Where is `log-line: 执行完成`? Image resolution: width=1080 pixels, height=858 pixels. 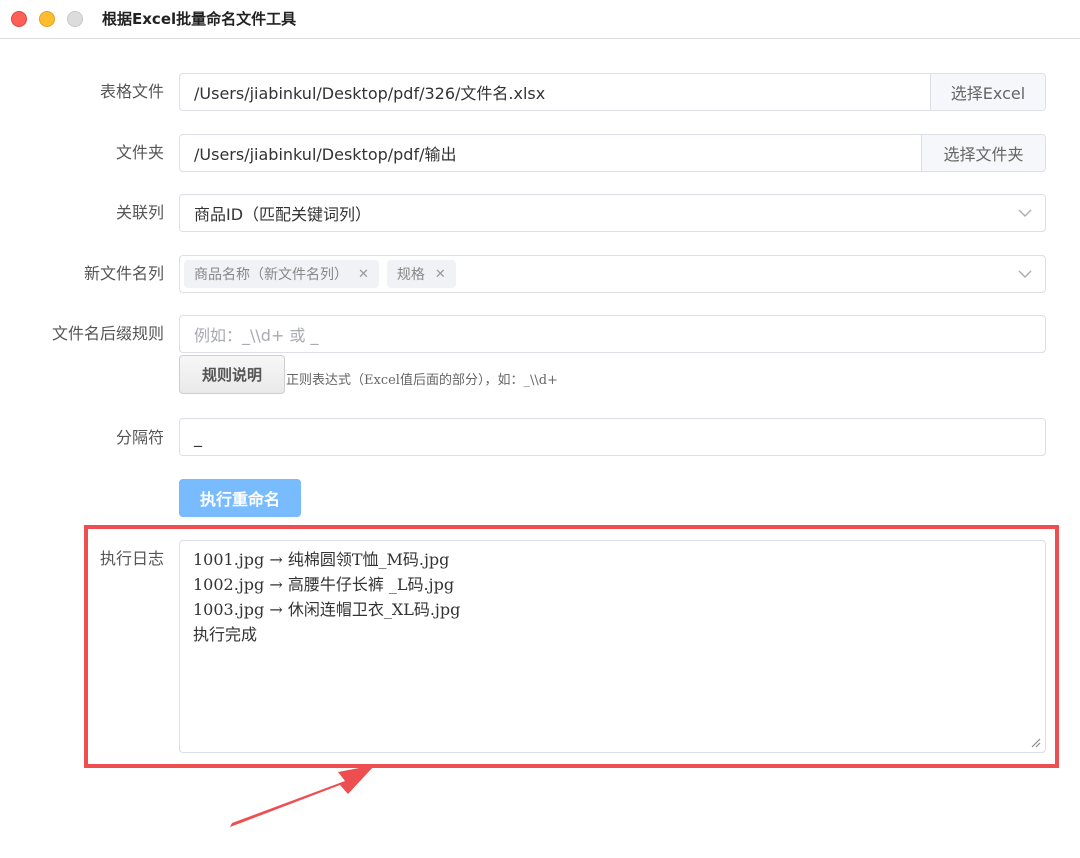
log-line: 执行完成 is located at coordinates (225, 634).